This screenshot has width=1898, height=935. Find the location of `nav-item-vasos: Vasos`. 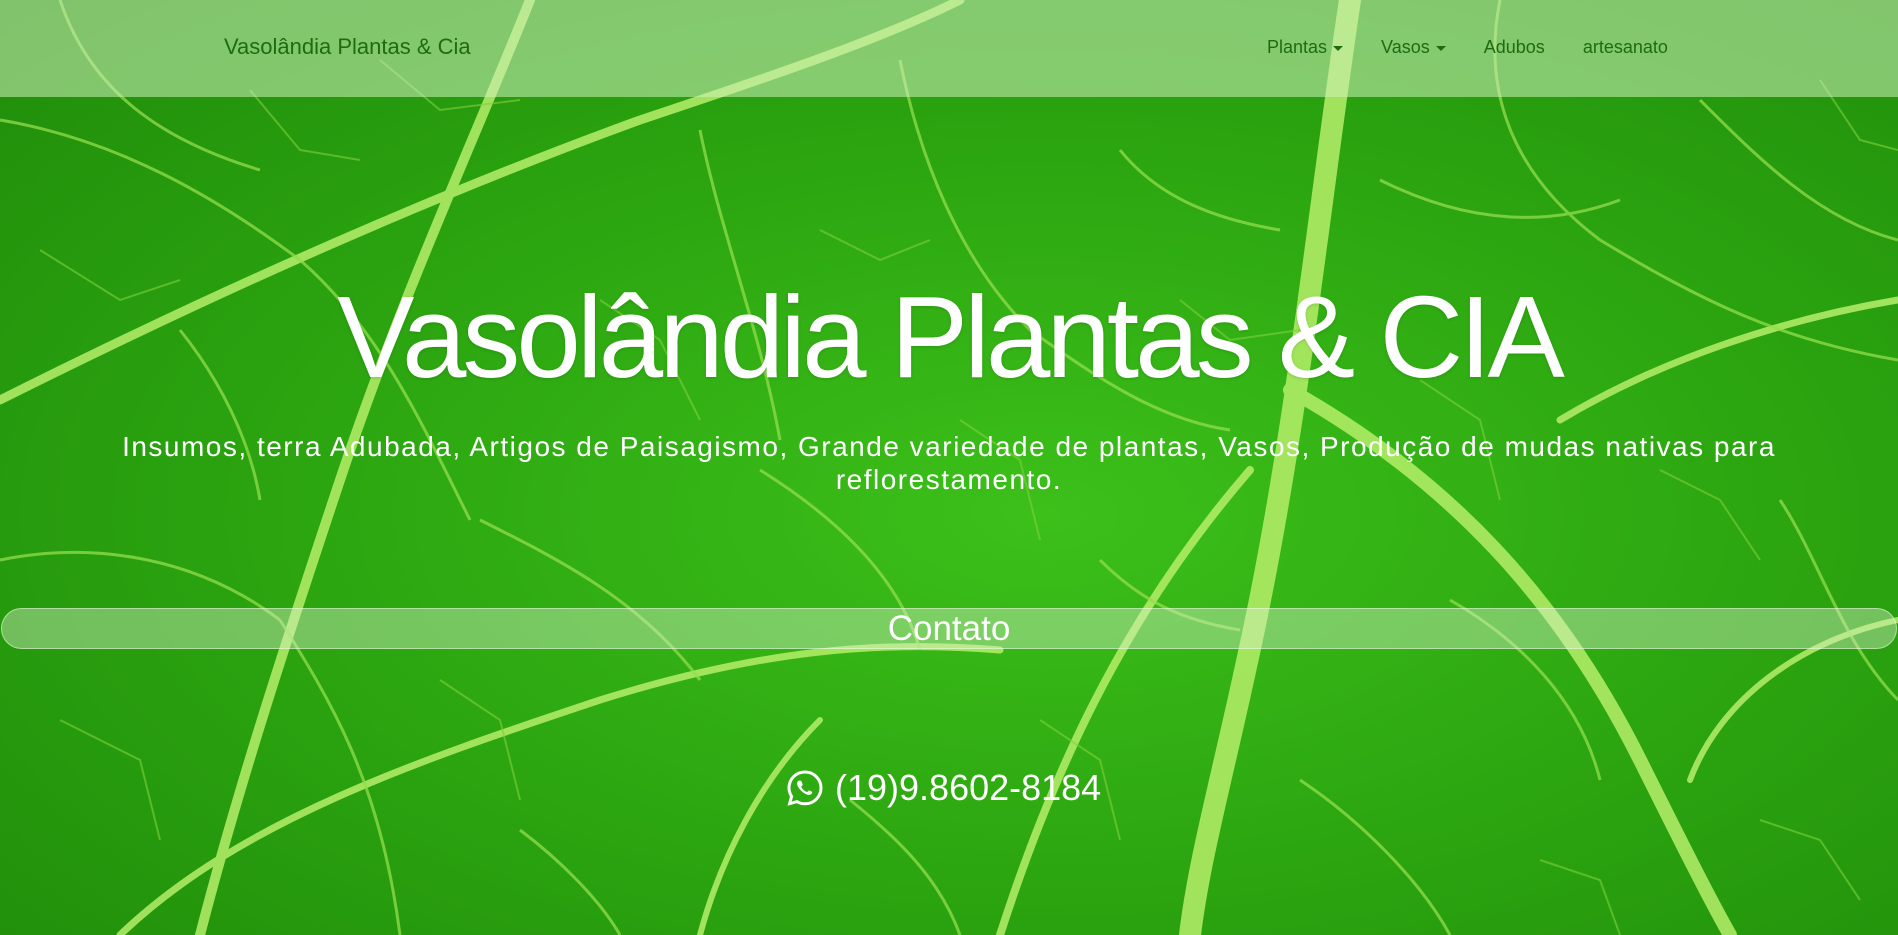

nav-item-vasos: Vasos is located at coordinates (1413, 47).